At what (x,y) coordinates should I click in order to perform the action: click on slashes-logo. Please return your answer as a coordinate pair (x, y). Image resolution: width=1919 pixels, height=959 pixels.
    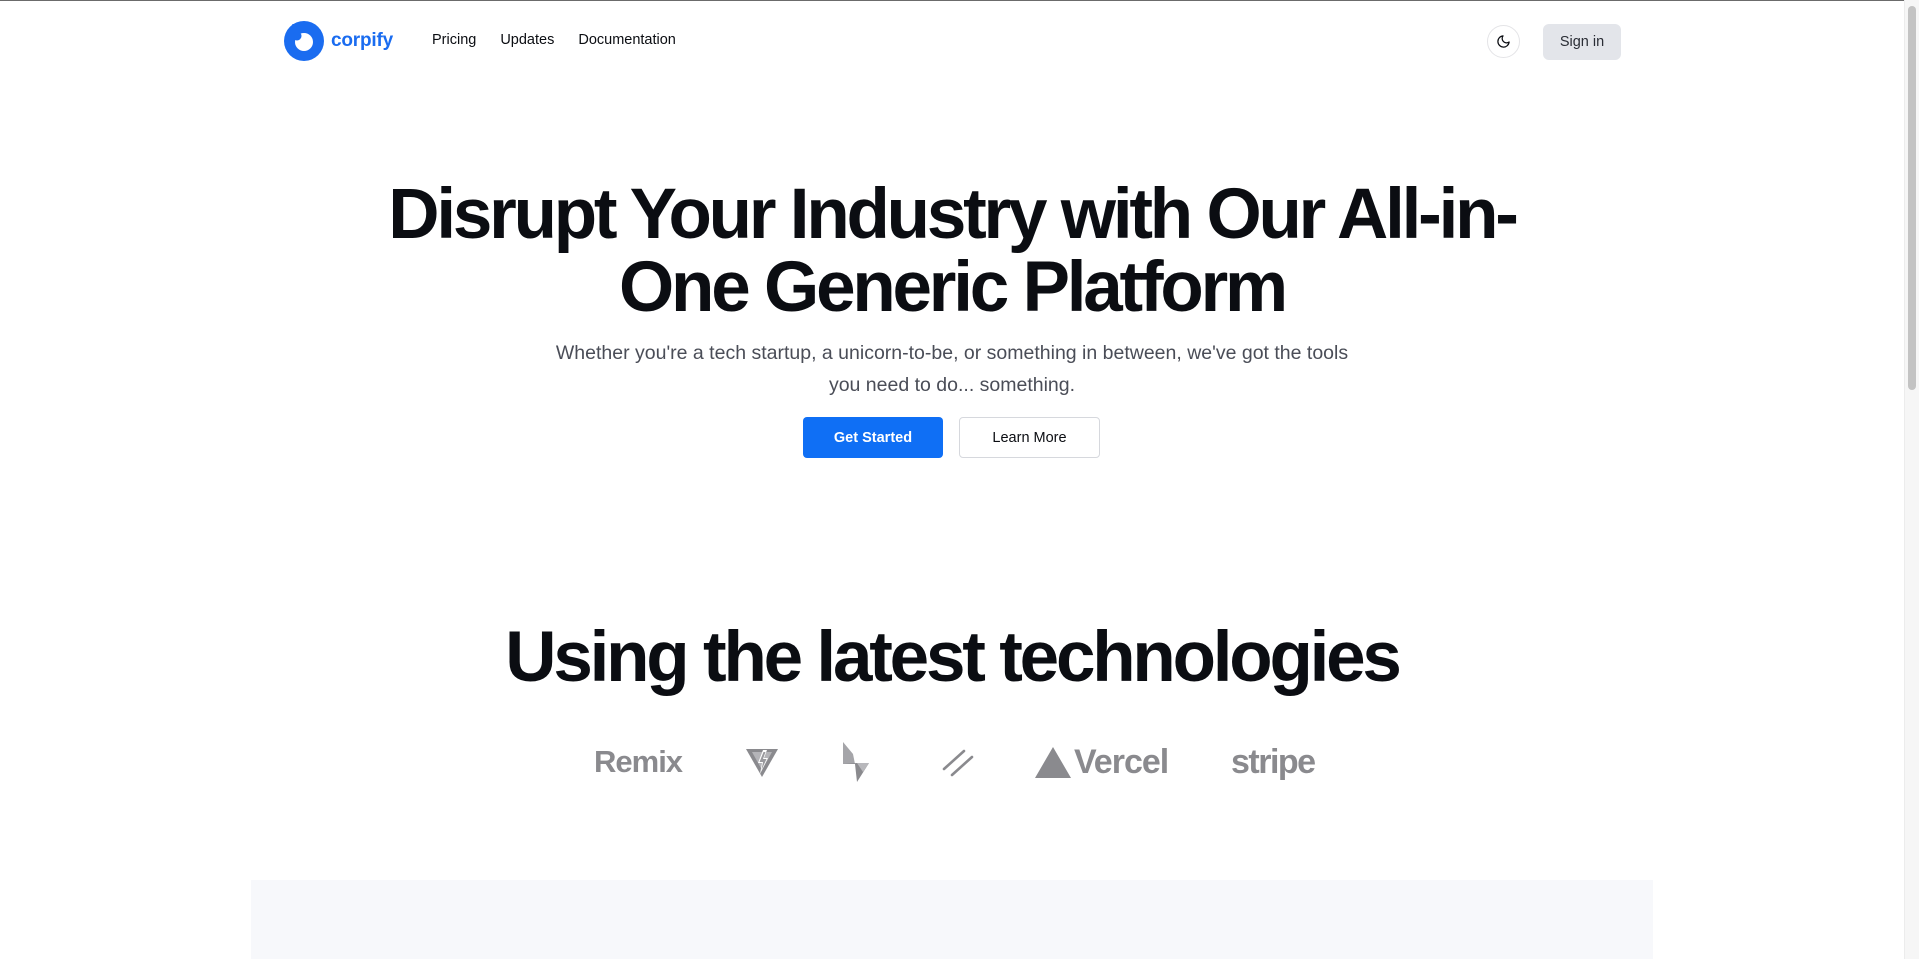
    Looking at the image, I should click on (958, 762).